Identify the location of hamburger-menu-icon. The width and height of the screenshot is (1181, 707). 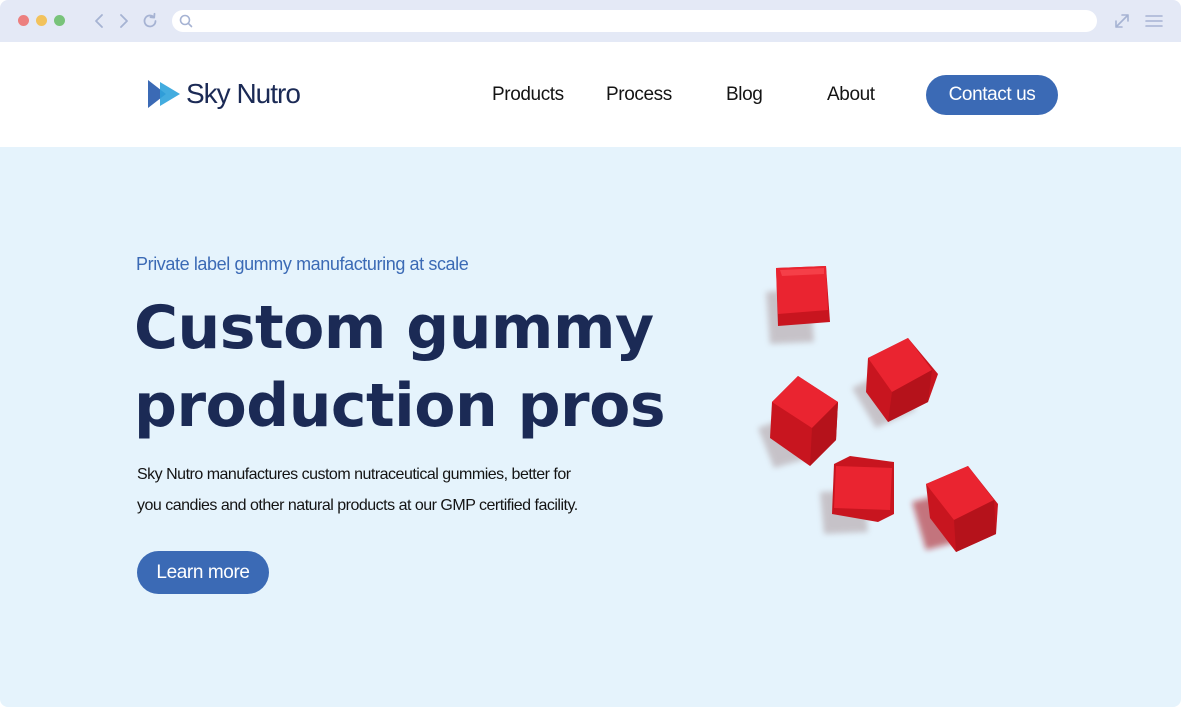
(1154, 21).